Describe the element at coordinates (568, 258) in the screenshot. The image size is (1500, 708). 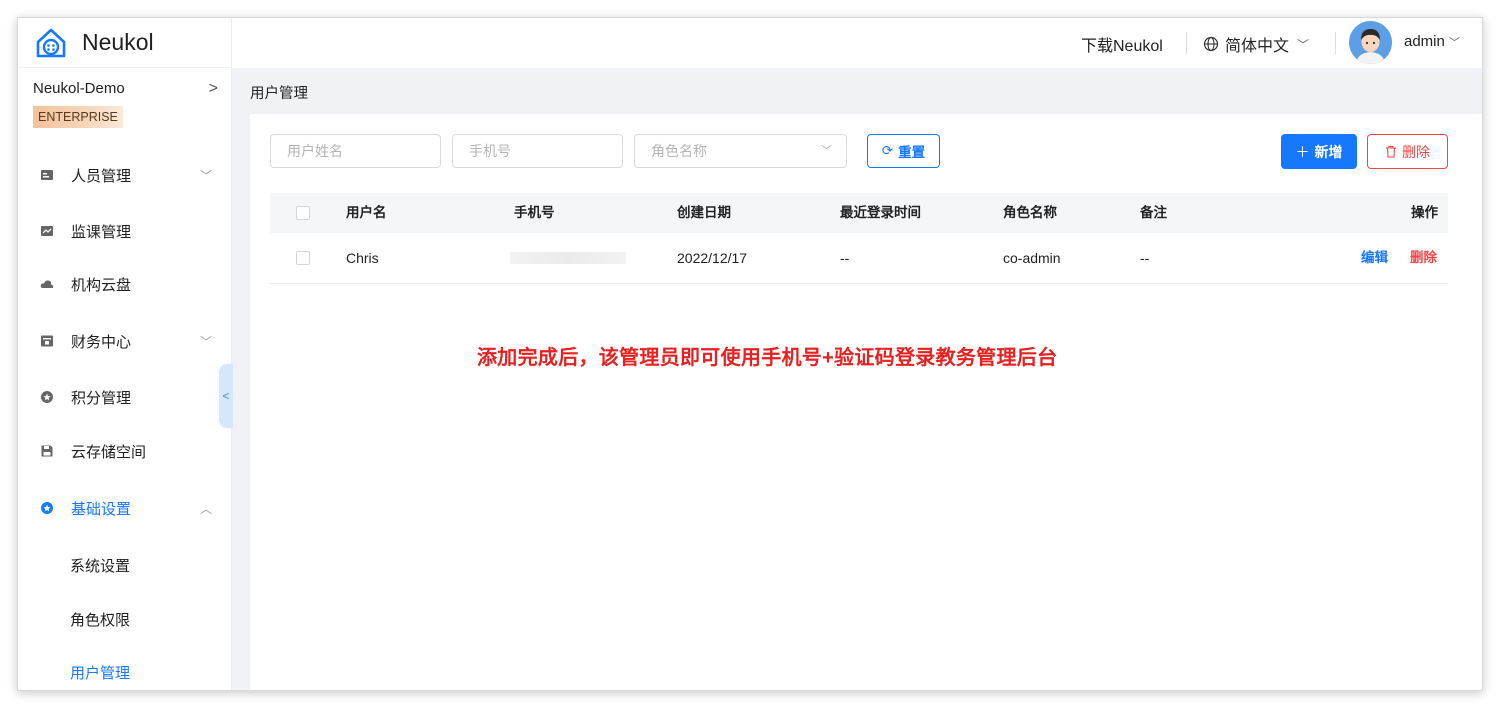
I see `cell-phone-redacted` at that location.